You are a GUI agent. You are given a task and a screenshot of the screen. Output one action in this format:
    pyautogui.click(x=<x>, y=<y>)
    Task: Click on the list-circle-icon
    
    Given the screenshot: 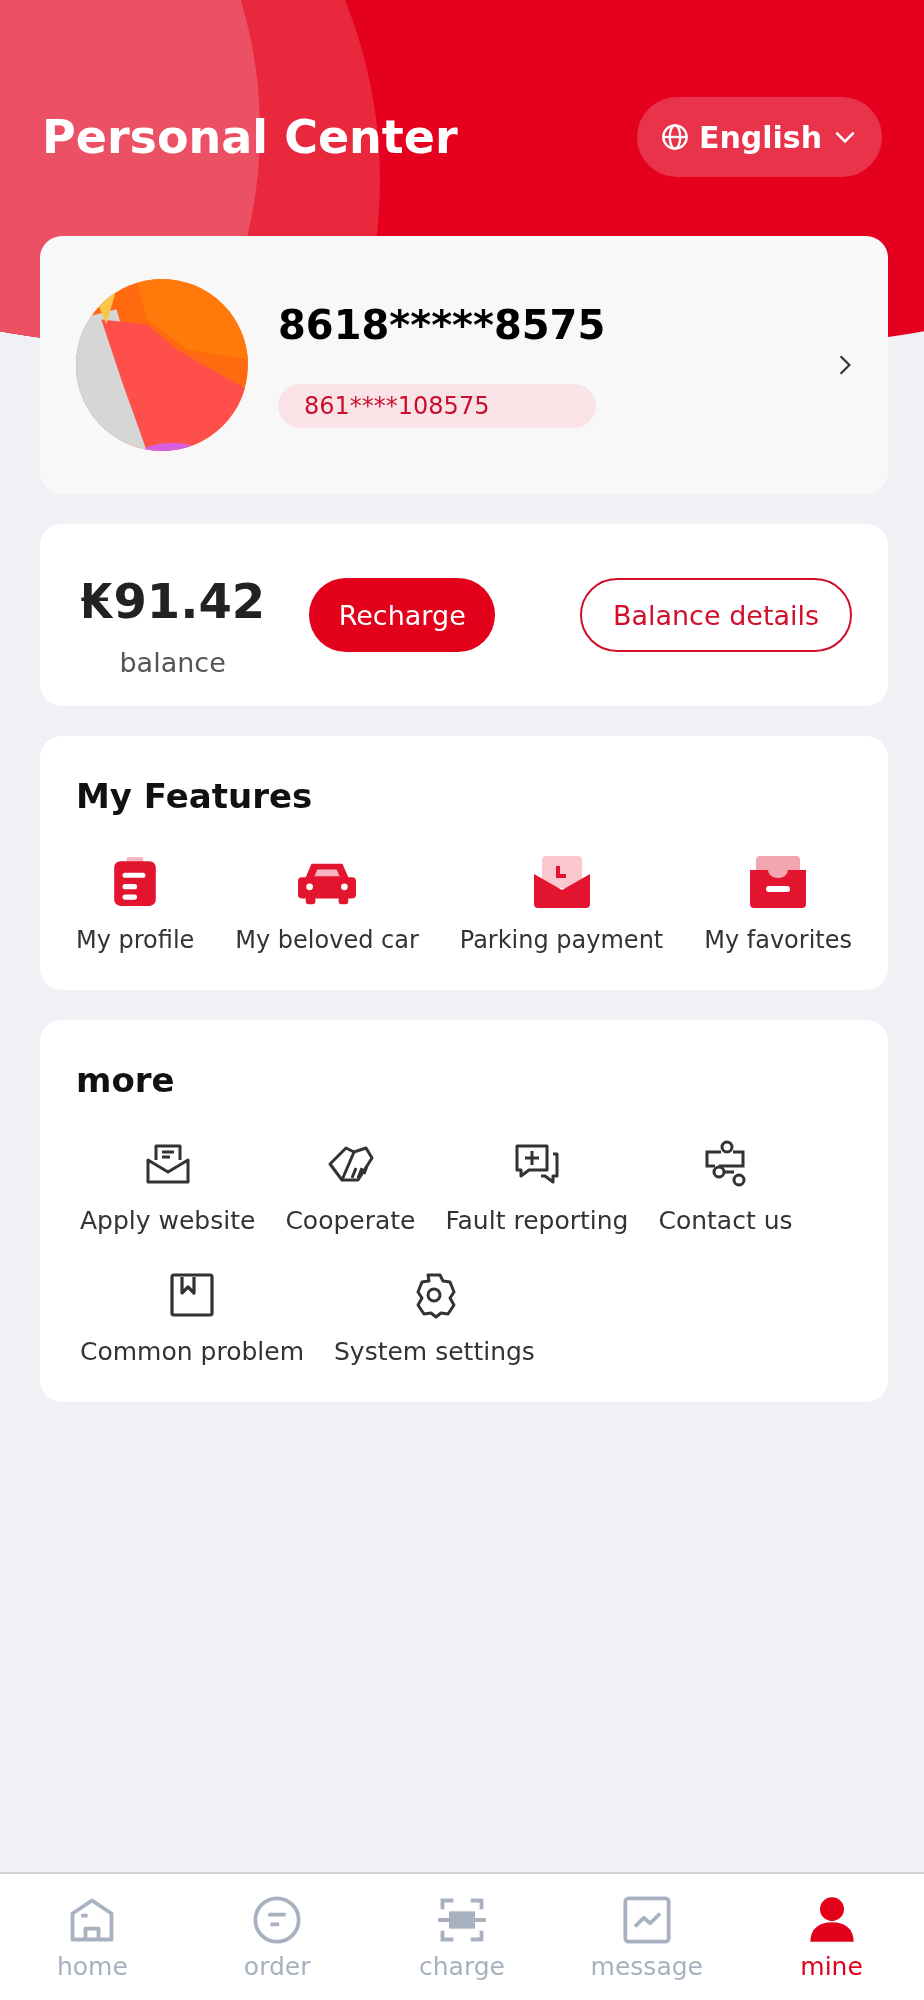 What is the action you would take?
    pyautogui.click(x=277, y=1919)
    